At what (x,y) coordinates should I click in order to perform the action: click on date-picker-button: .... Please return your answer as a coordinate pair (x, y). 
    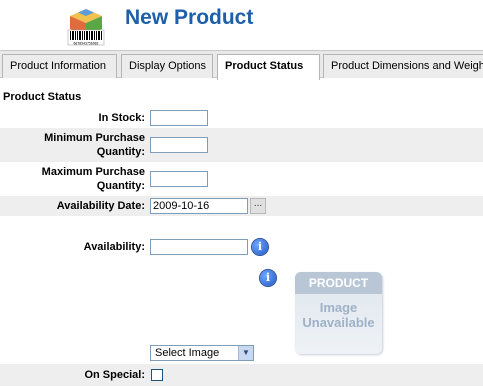
    Looking at the image, I should click on (258, 206).